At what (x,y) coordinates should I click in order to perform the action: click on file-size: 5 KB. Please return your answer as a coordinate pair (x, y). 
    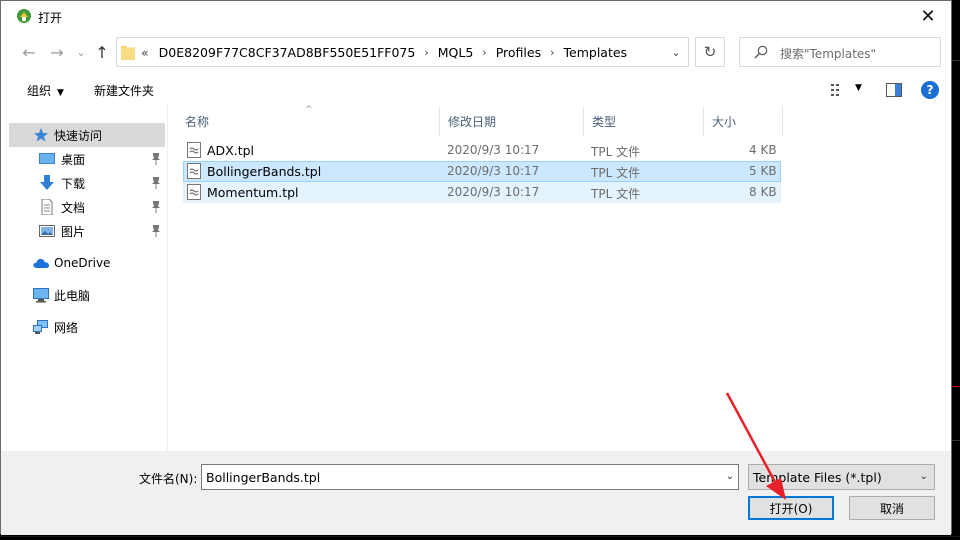
    Looking at the image, I should click on (763, 171).